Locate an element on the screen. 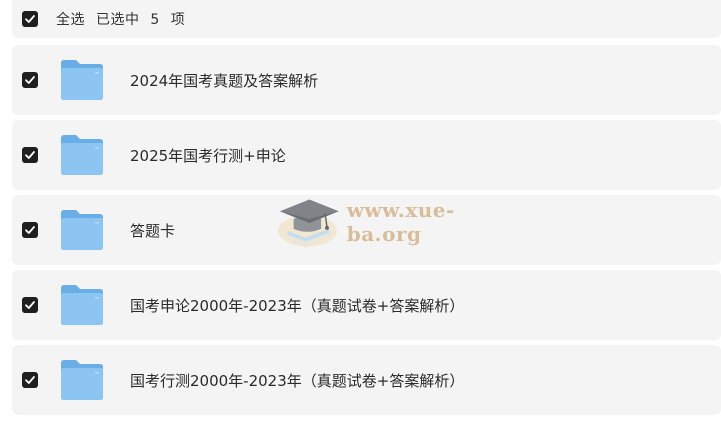 The height and width of the screenshot is (422, 721). select-all-label: 全选 is located at coordinates (70, 20).